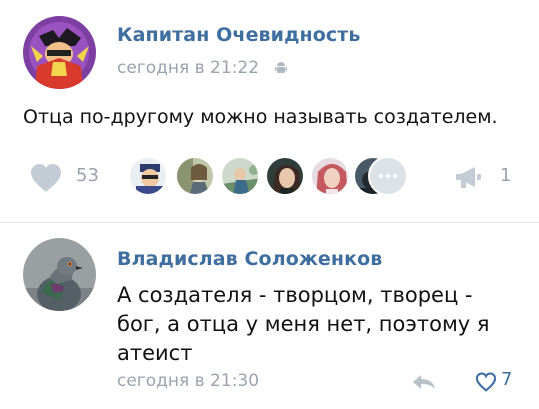  What do you see at coordinates (295, 295) in the screenshot?
I see `comment-text-line: А создателя - творцом, творец -` at bounding box center [295, 295].